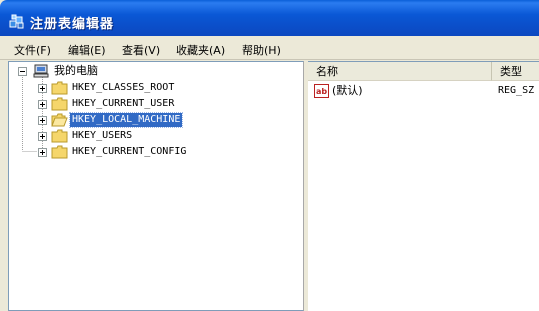  Describe the element at coordinates (261, 49) in the screenshot. I see `menu-help: 帮助(H)` at that location.